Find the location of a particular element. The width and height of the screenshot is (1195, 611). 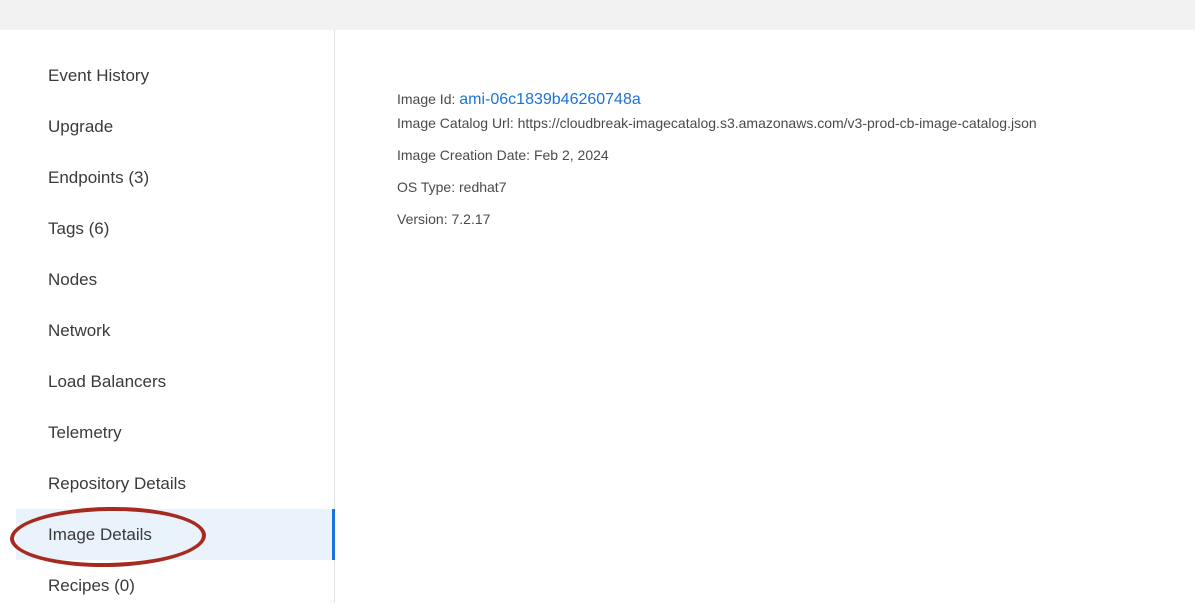

version-value: 7.2.17 is located at coordinates (471, 219).